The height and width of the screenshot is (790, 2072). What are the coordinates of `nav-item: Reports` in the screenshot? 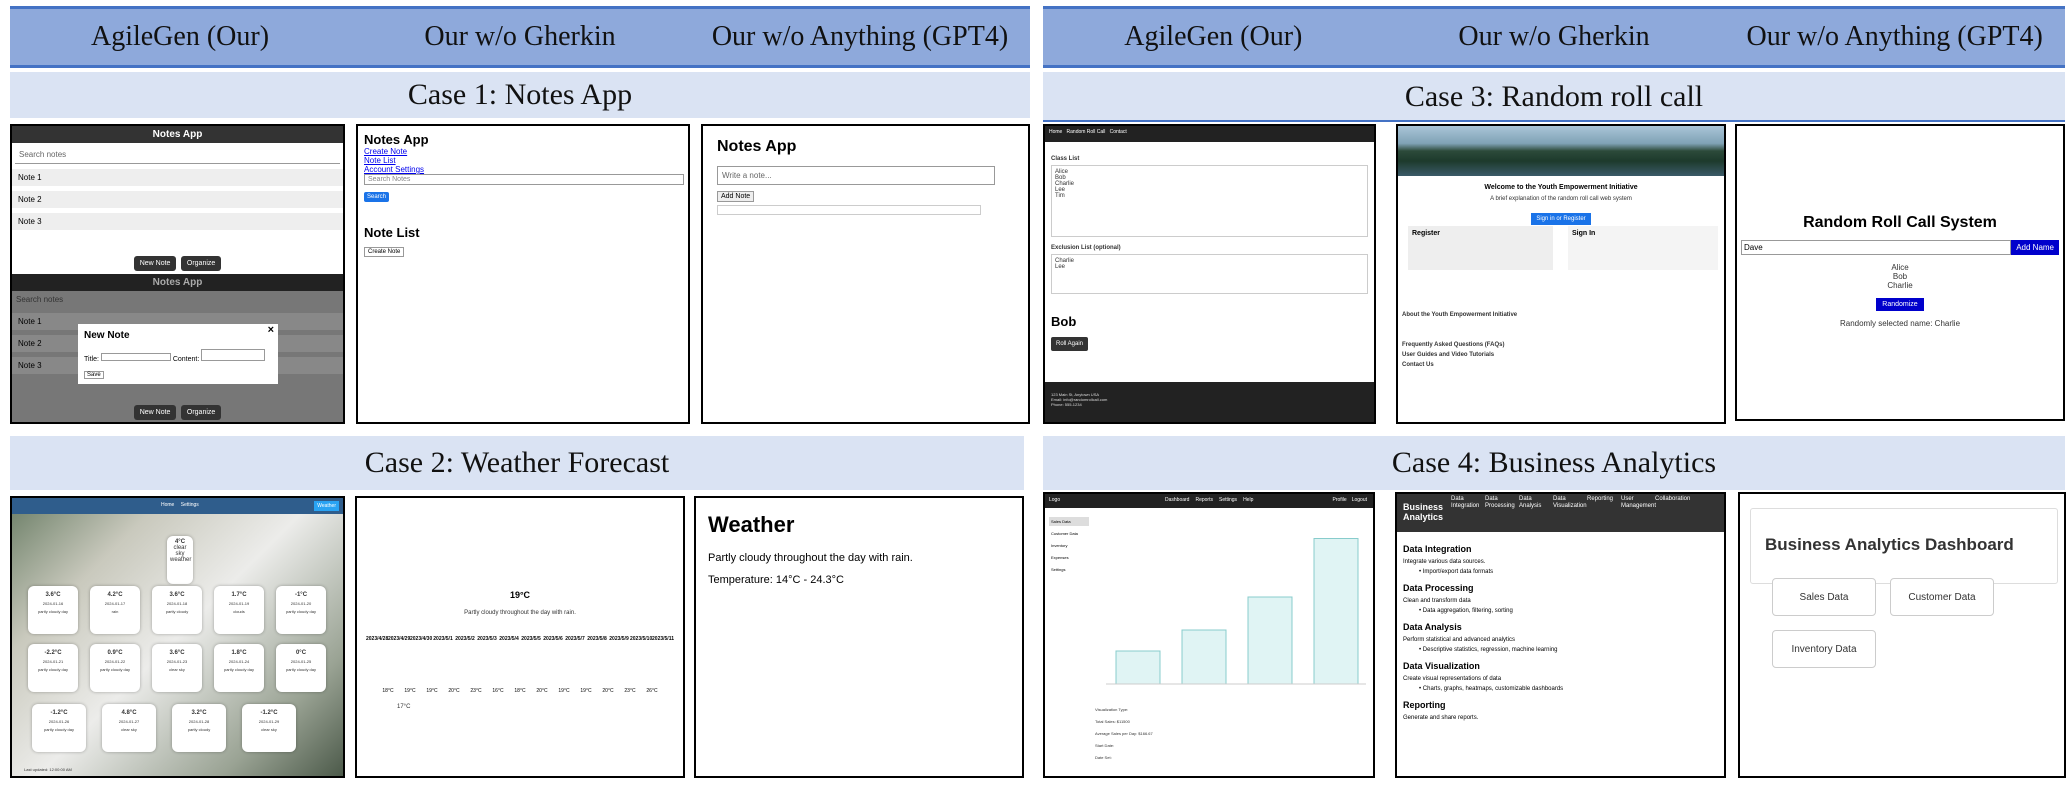 It's located at (1204, 500).